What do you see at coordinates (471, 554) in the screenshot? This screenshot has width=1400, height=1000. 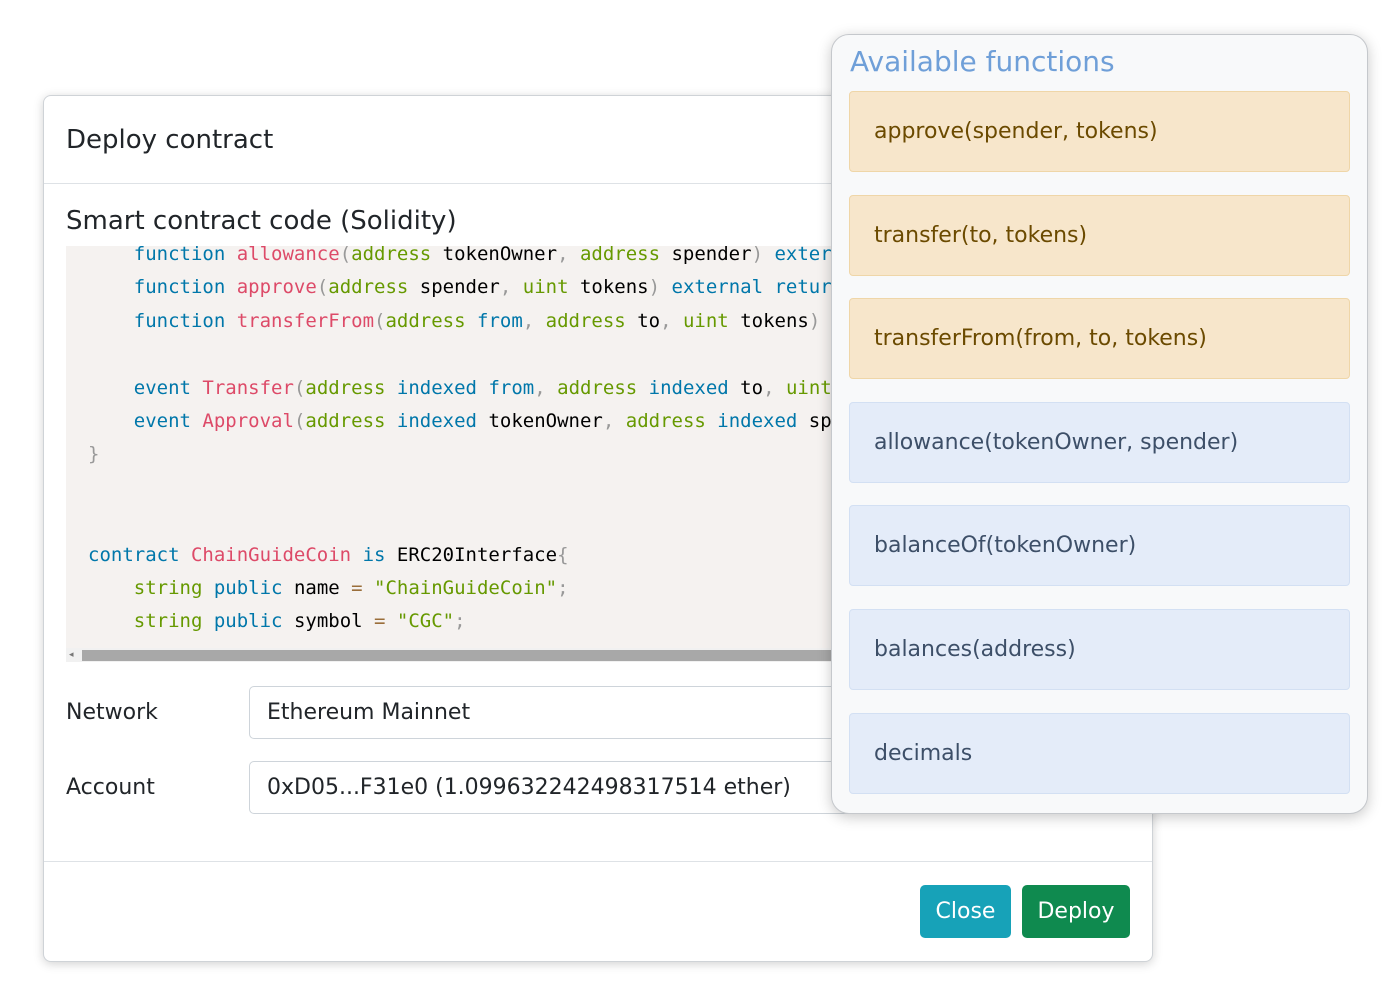 I see `code-token: ERC20Interface` at bounding box center [471, 554].